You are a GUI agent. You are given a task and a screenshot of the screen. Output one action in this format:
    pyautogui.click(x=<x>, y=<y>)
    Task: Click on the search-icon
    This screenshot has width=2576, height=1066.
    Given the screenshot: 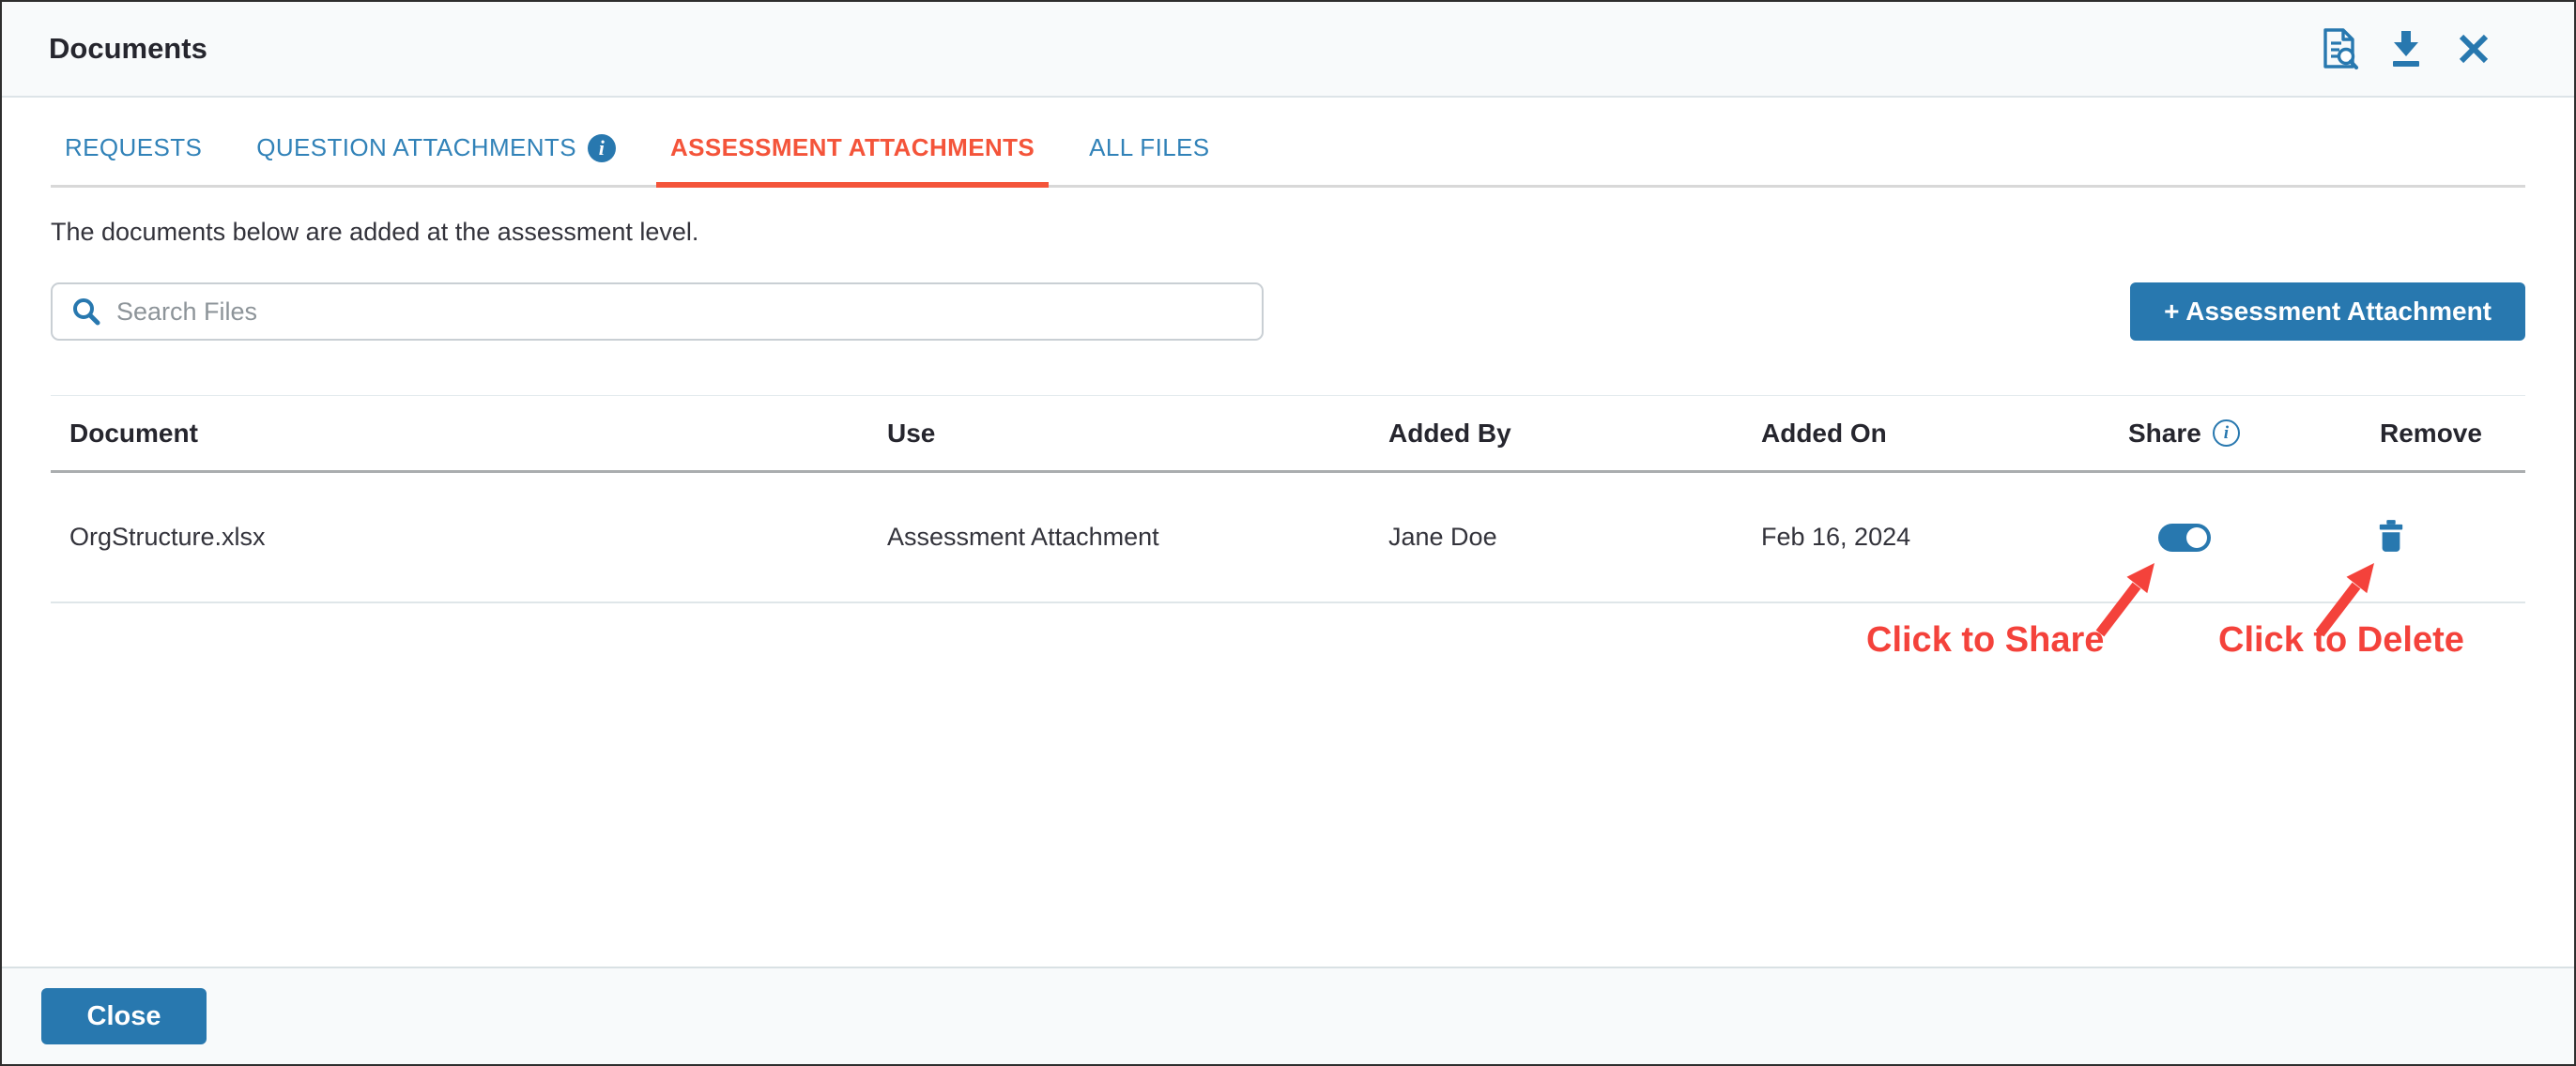 What is the action you would take?
    pyautogui.click(x=87, y=312)
    